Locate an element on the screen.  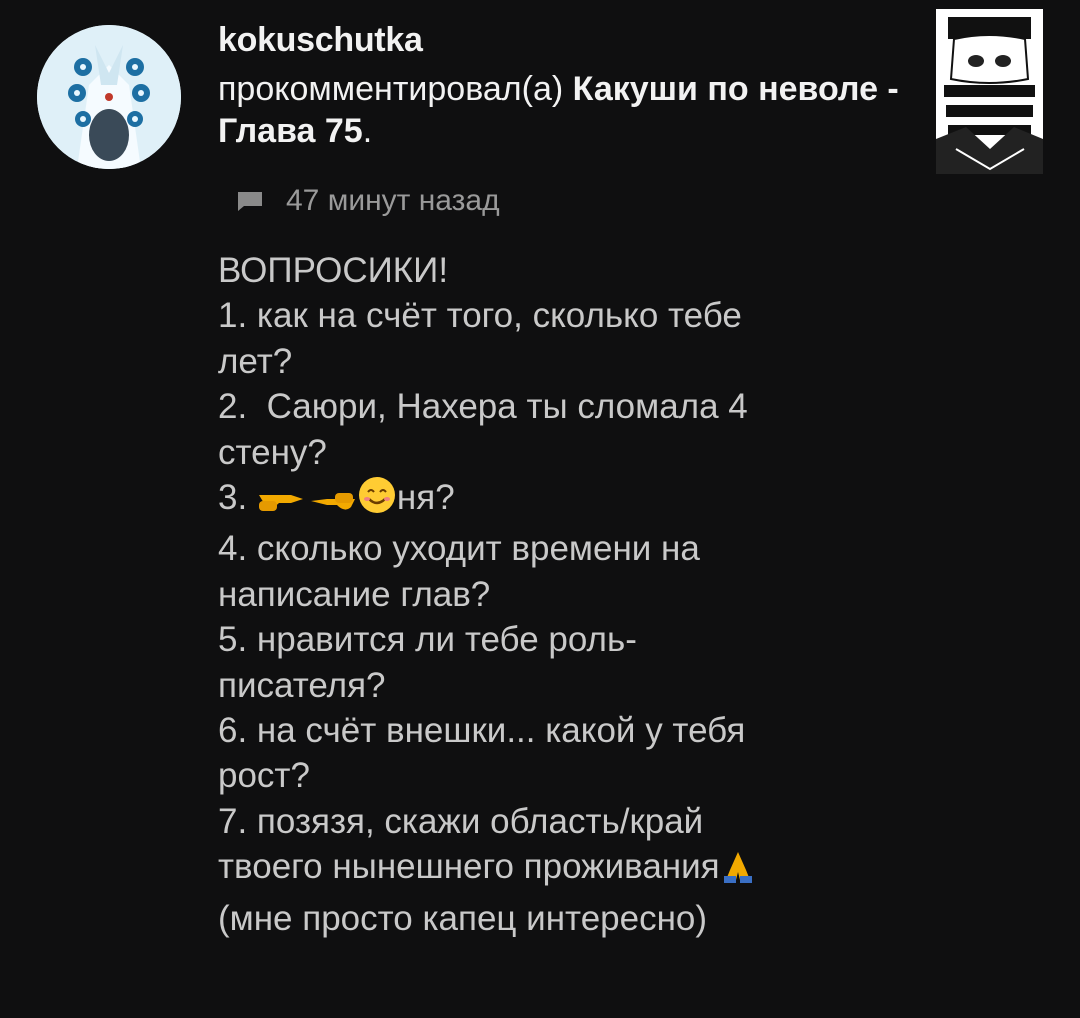
pointing-right-hand-icon is located at coordinates (282, 503).